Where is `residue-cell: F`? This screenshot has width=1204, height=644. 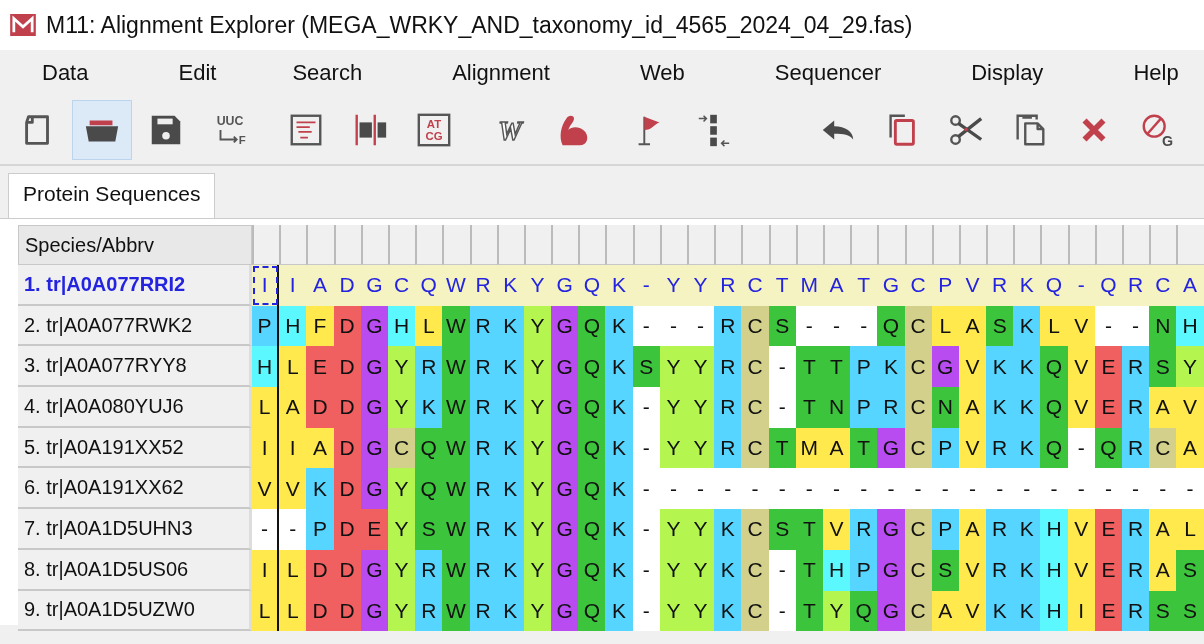
residue-cell: F is located at coordinates (320, 326).